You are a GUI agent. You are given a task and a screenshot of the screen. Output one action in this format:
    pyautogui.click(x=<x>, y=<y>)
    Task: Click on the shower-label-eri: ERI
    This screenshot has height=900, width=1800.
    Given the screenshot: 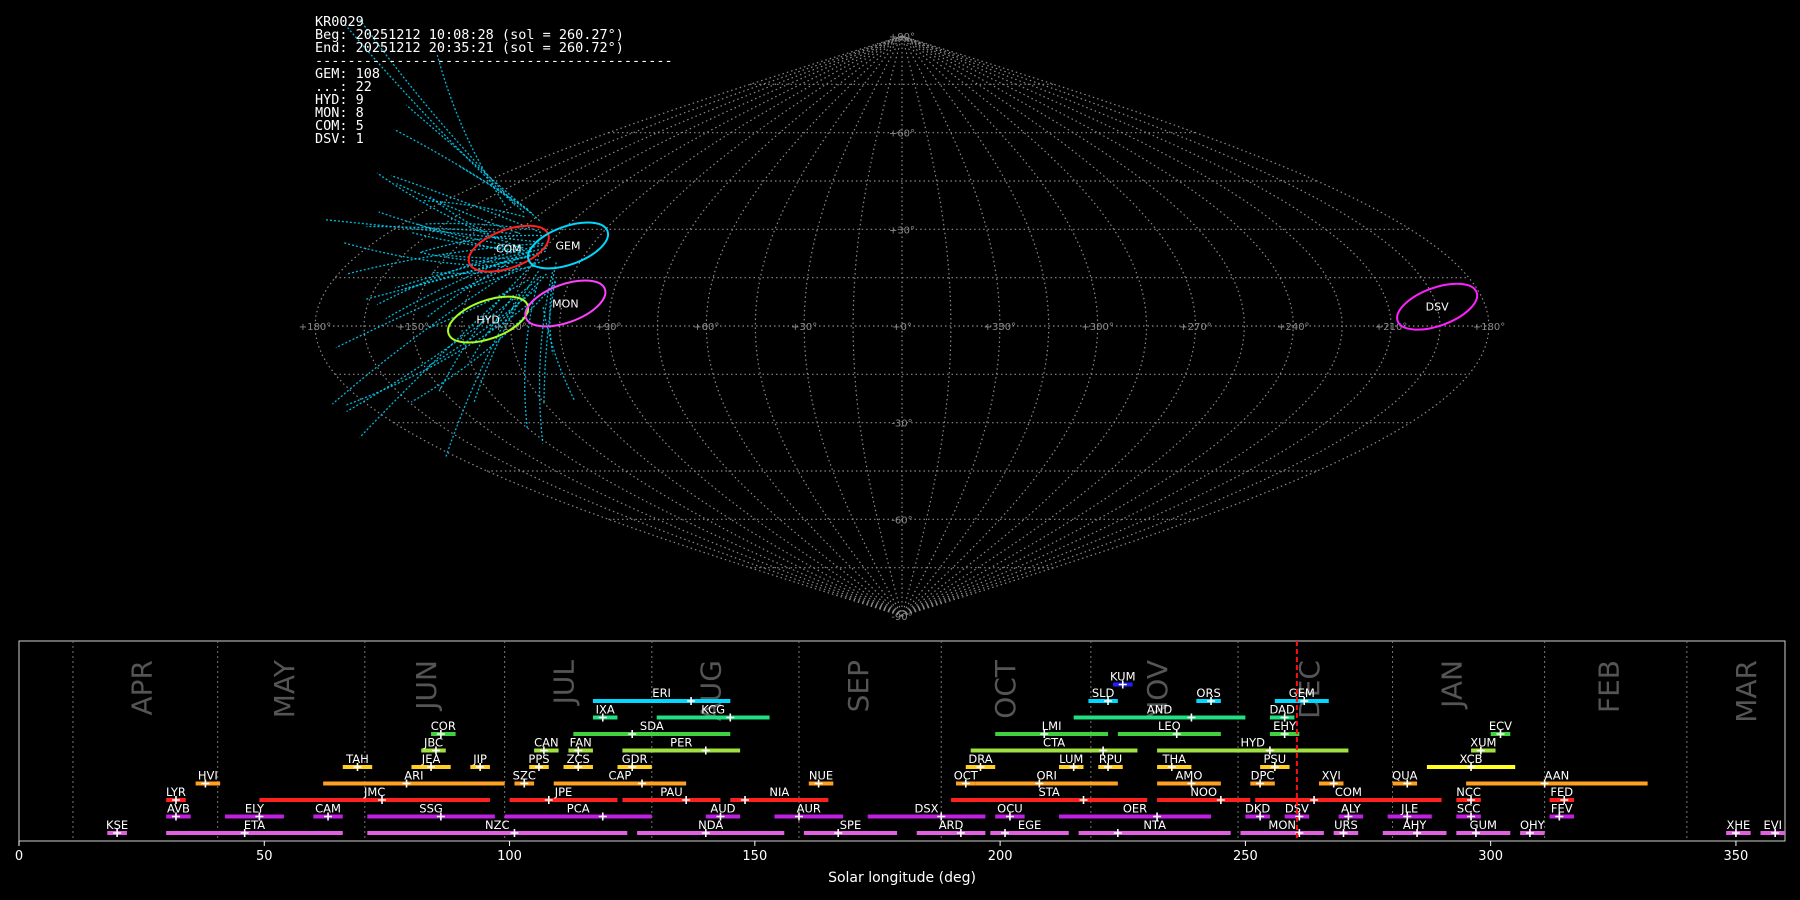 What is the action you would take?
    pyautogui.click(x=661, y=693)
    